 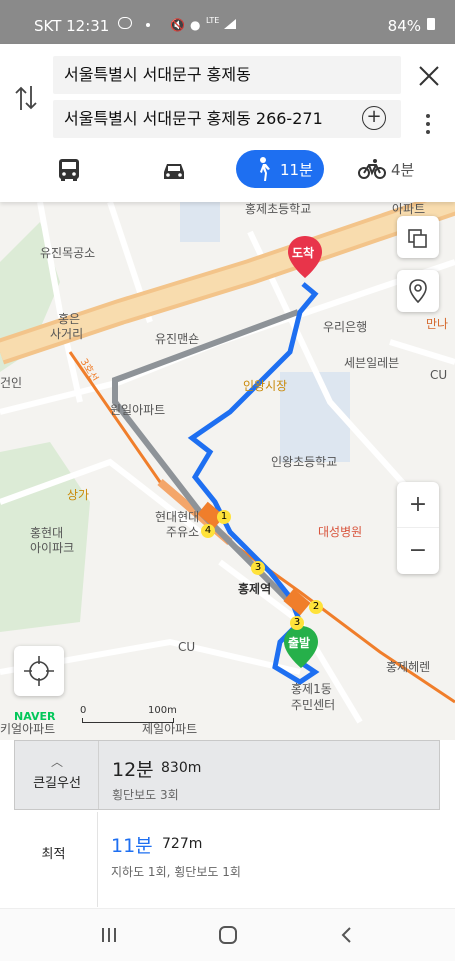 I want to click on step-marker: 4, so click(x=208, y=531).